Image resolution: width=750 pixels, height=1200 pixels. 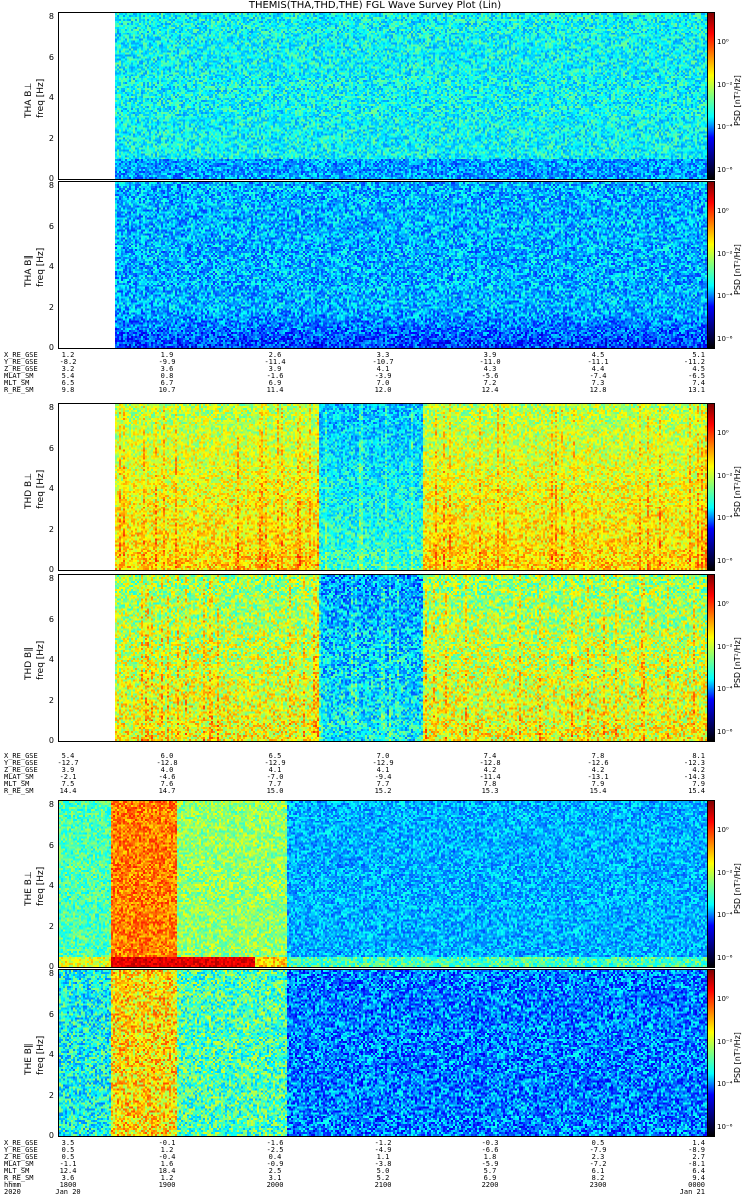 What do you see at coordinates (383, 658) in the screenshot?
I see `spectrogram-thd-bll` at bounding box center [383, 658].